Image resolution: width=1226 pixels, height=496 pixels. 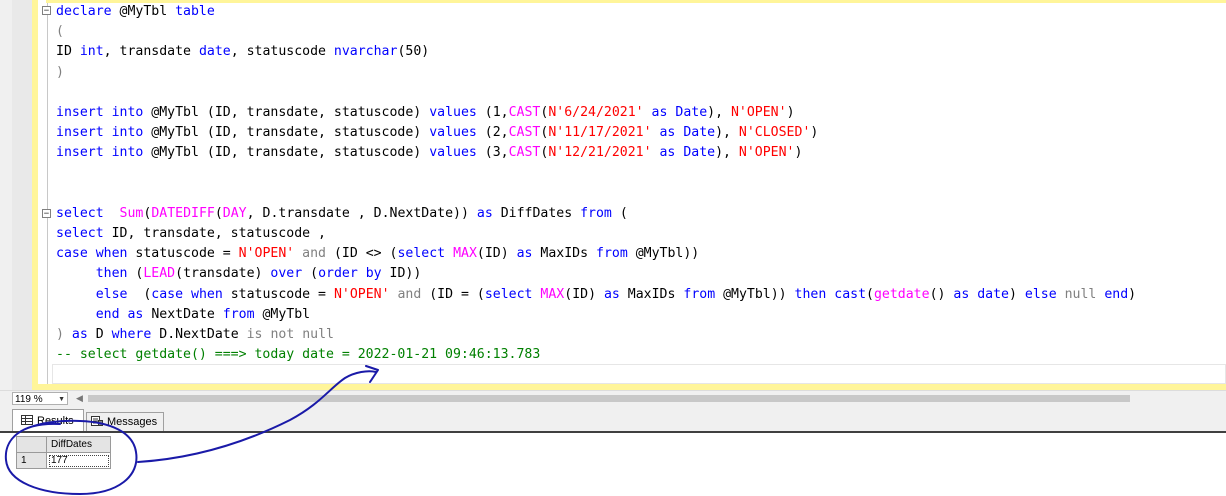 What do you see at coordinates (214, 52) in the screenshot?
I see `code-token: date` at bounding box center [214, 52].